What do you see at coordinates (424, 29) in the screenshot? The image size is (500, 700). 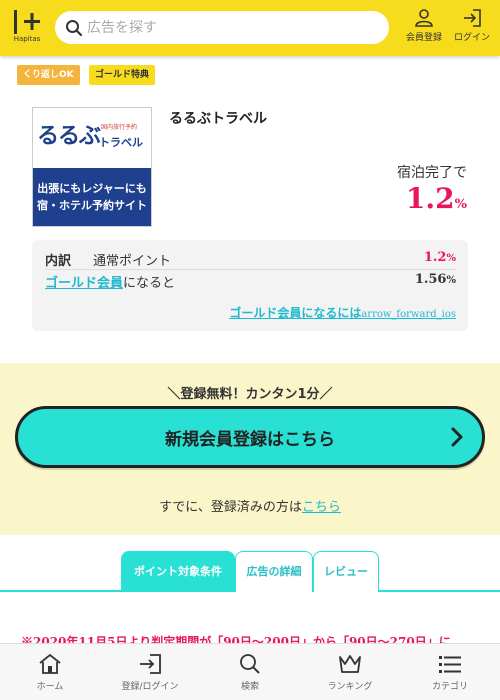 I see `register-button: 会員登録` at bounding box center [424, 29].